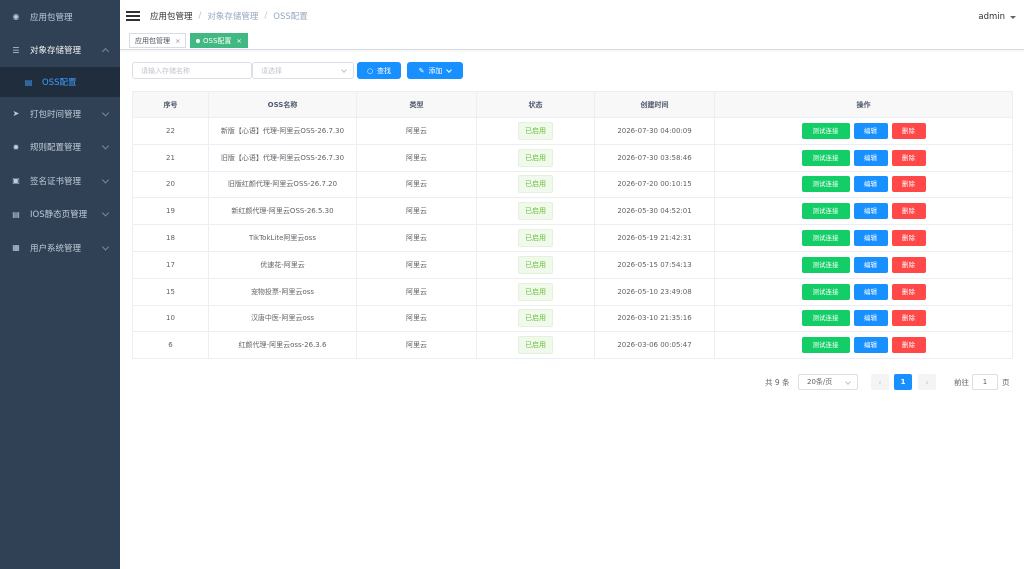 The image size is (1024, 569). I want to click on total-count: 共 9 条, so click(777, 382).